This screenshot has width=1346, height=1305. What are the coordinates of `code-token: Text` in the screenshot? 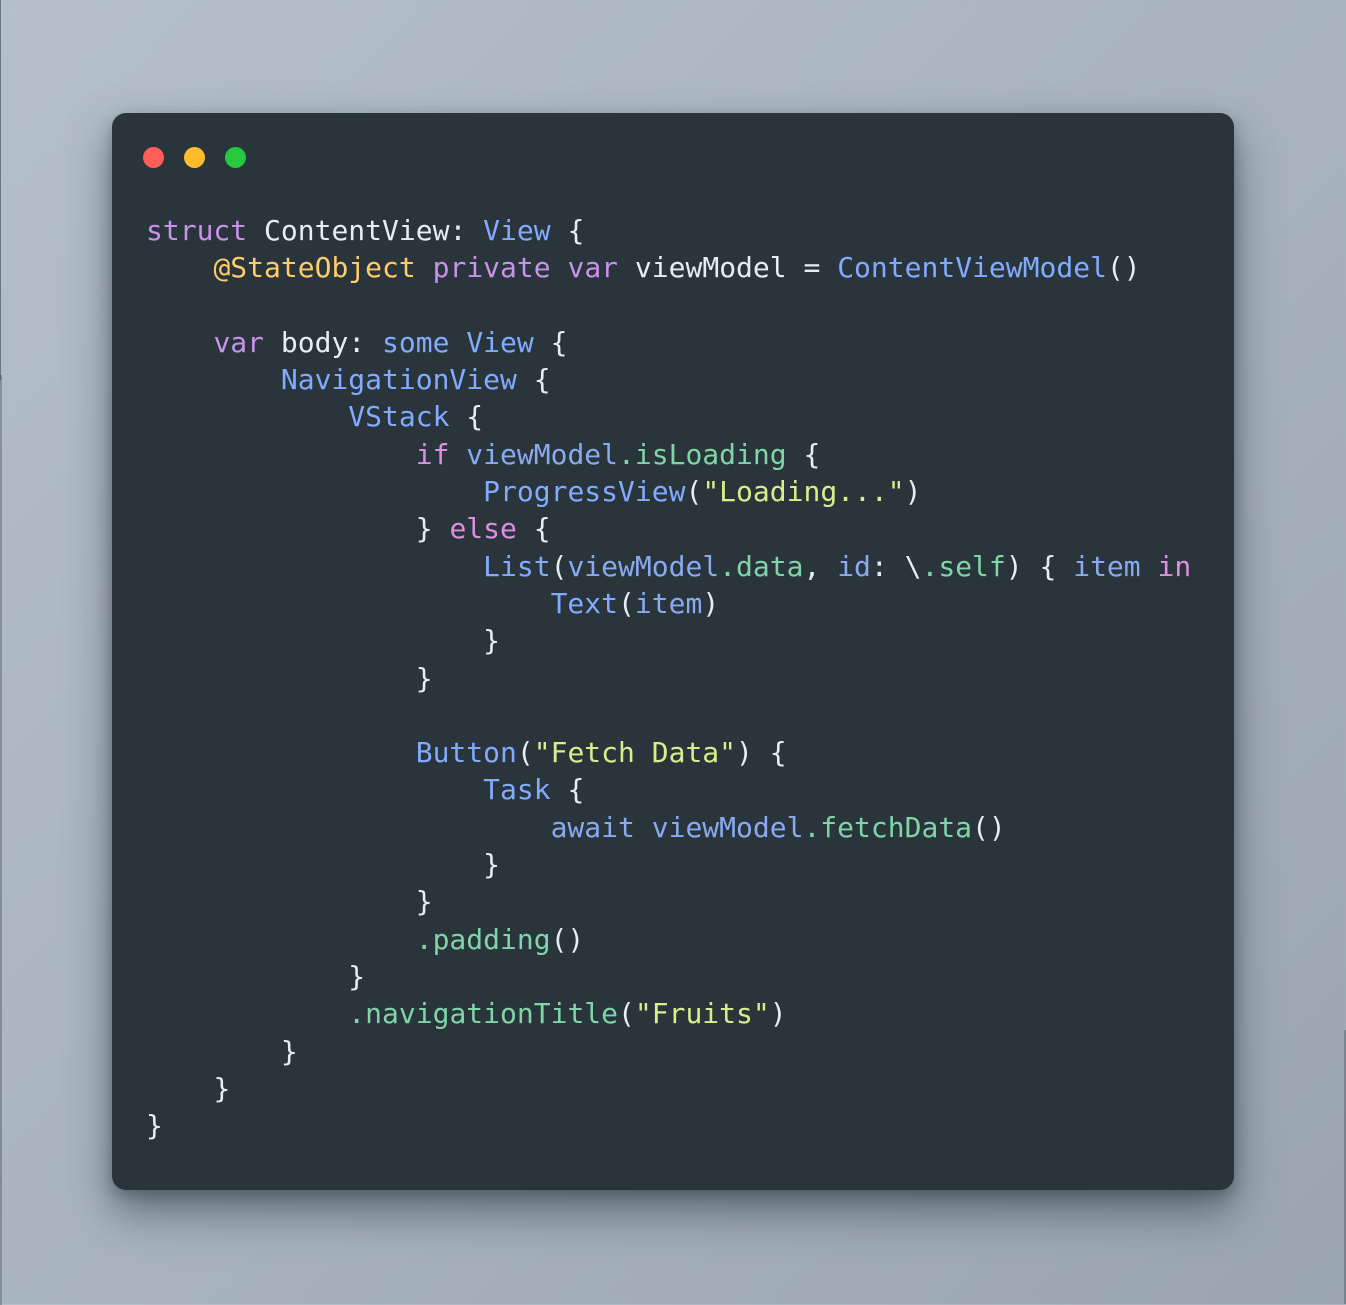 It's located at (584, 603).